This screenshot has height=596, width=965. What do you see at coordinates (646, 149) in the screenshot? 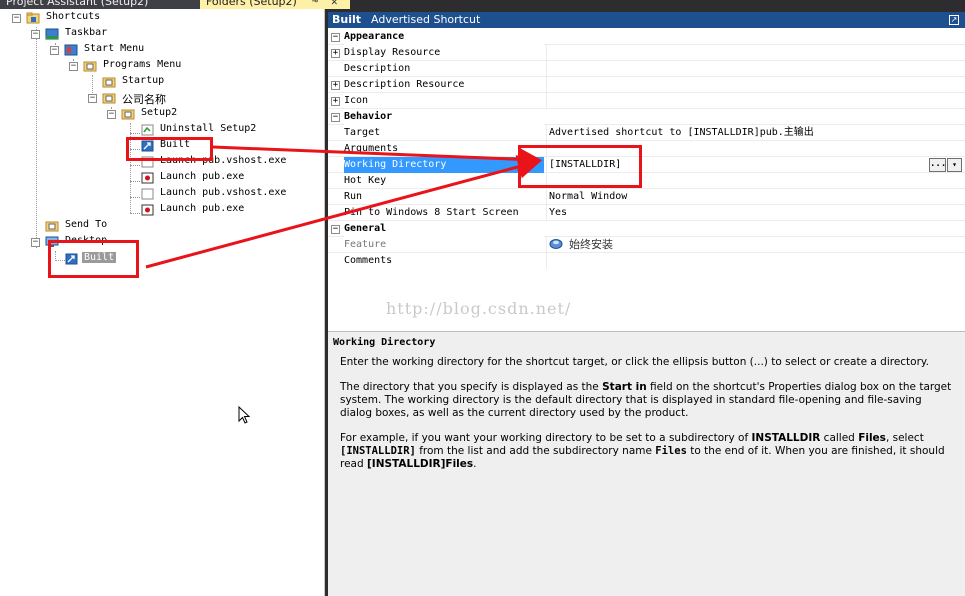
I see `property-row: Arguments` at bounding box center [646, 149].